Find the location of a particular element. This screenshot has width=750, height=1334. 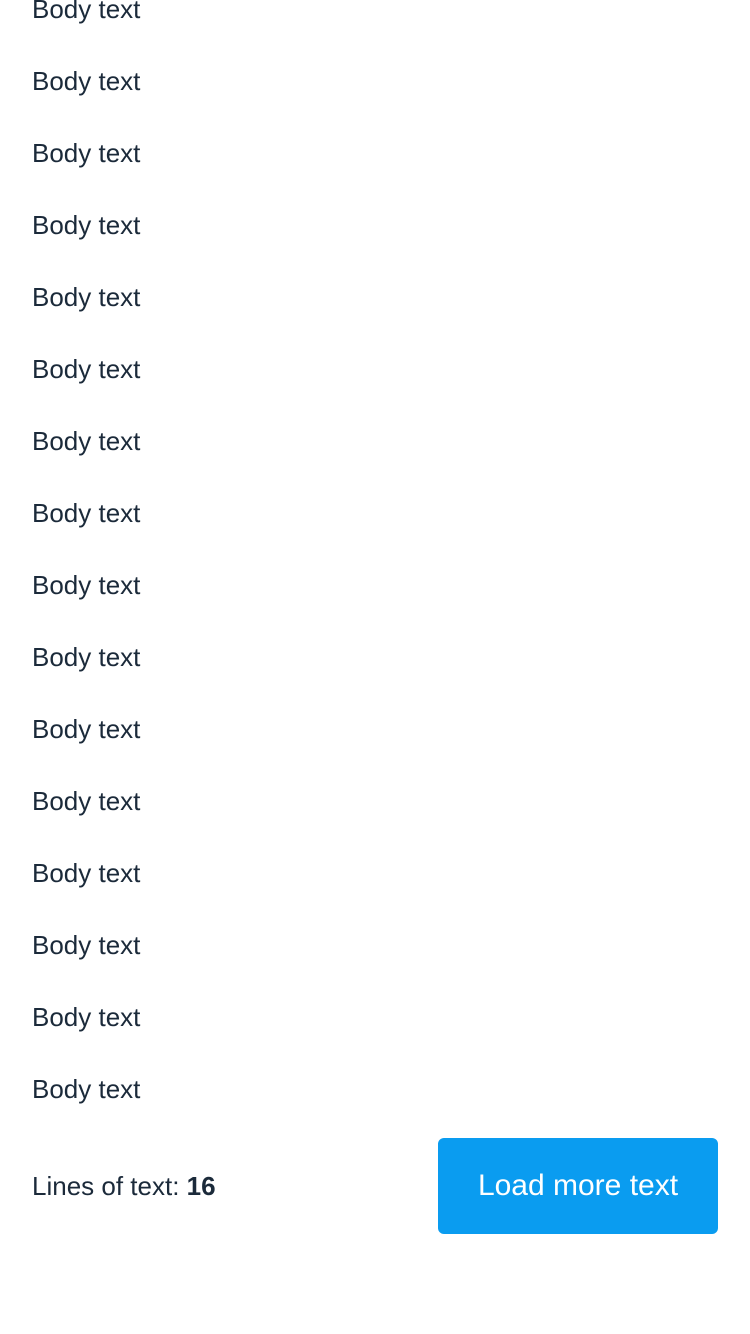

line-counter: Lines of text: 16 is located at coordinates (124, 1186).